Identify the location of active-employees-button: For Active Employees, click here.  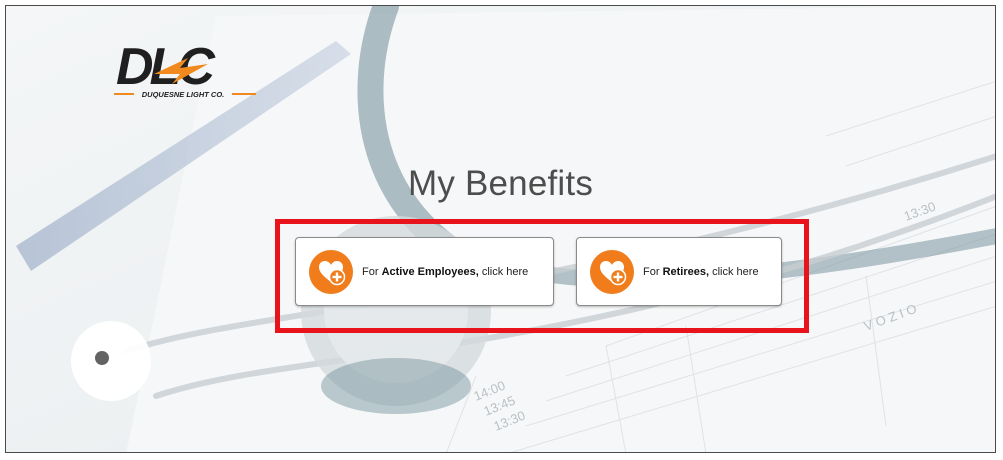
(424, 271).